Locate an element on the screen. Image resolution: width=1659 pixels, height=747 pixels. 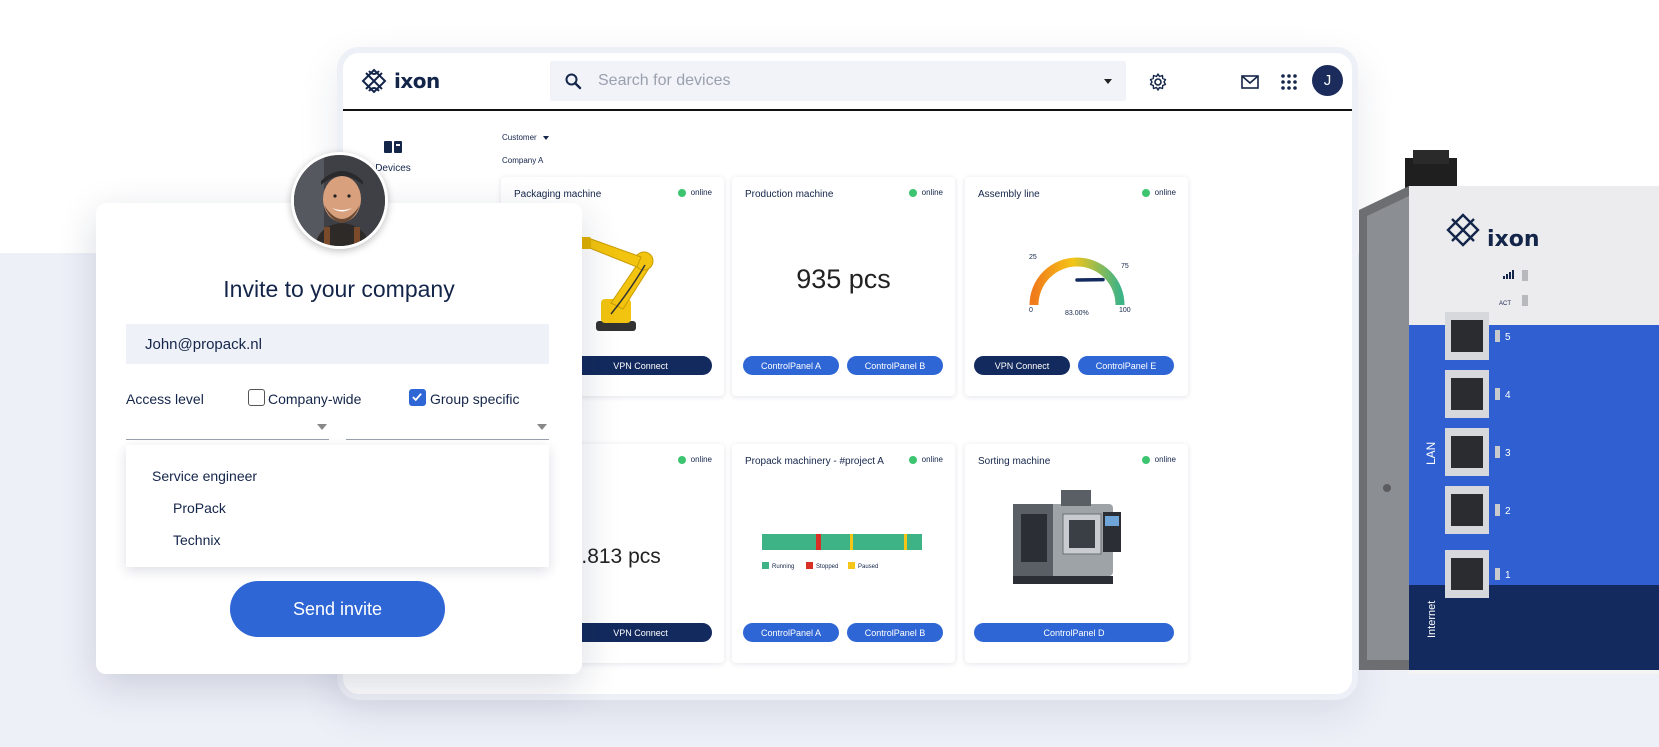
legend-stopped: Stopped is located at coordinates (827, 567).